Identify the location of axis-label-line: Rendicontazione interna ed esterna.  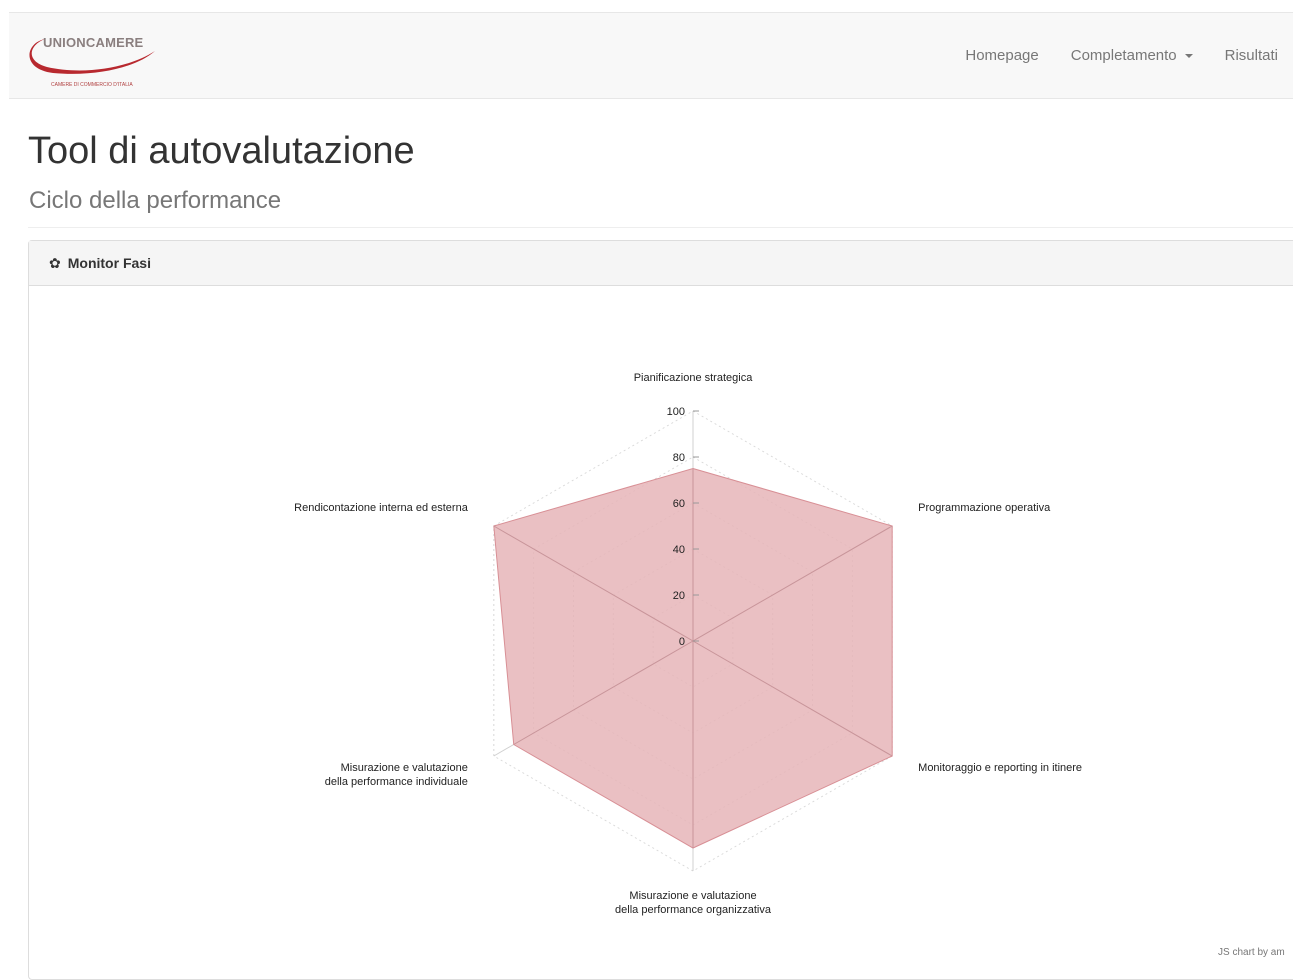
(381, 508).